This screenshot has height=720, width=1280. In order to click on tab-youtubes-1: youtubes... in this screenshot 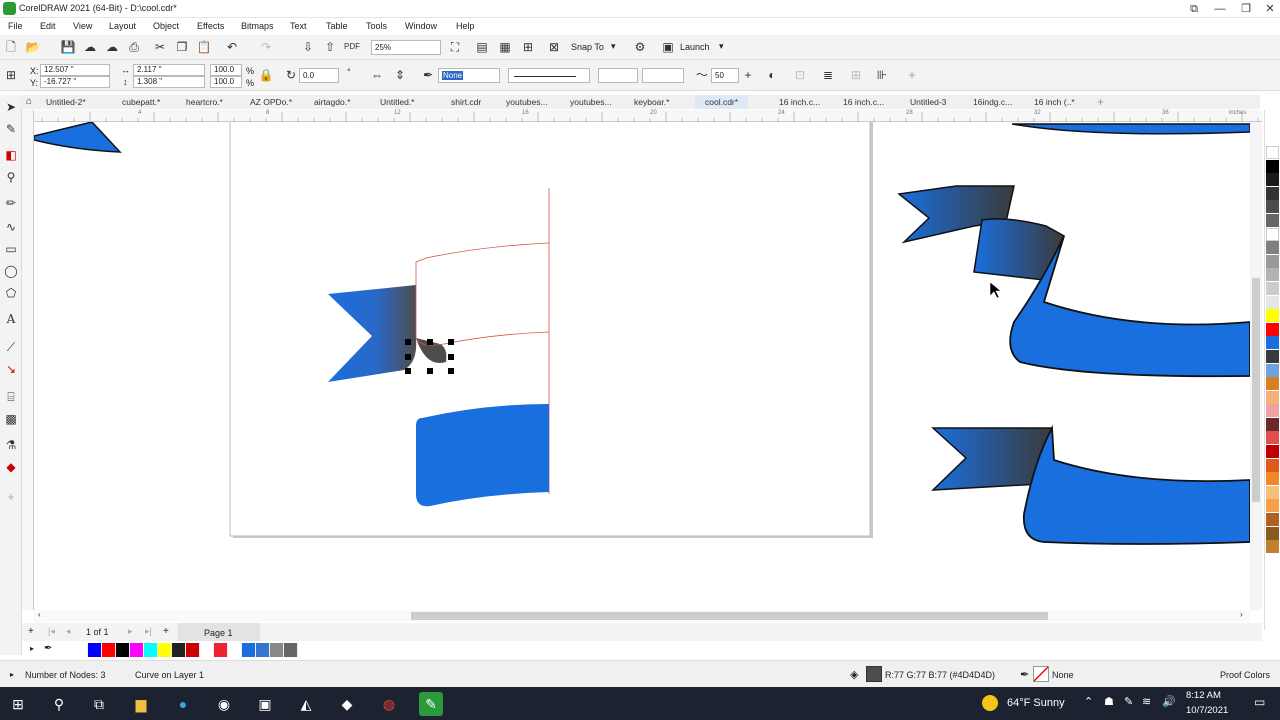, I will do `click(527, 102)`.